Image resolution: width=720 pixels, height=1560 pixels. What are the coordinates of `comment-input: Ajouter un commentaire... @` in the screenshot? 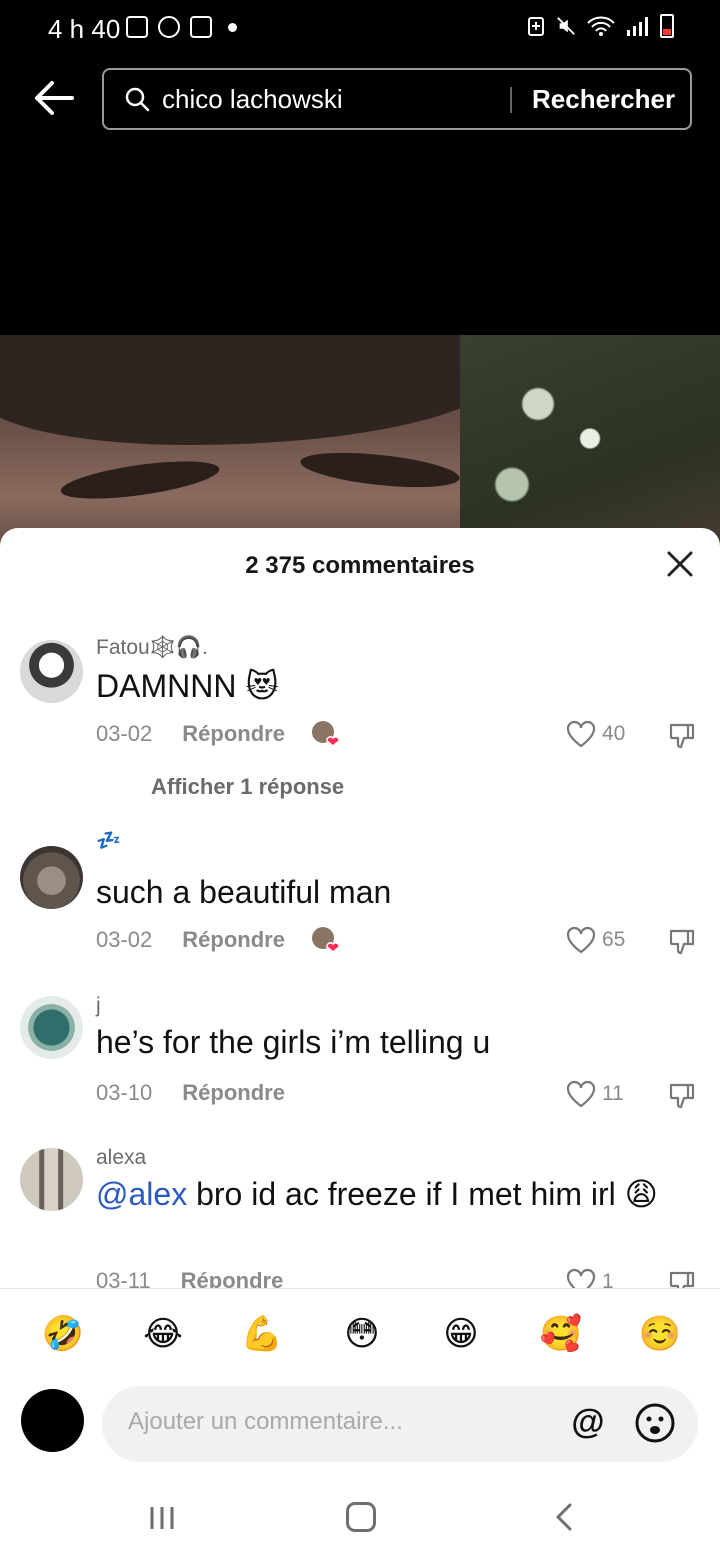 It's located at (400, 1424).